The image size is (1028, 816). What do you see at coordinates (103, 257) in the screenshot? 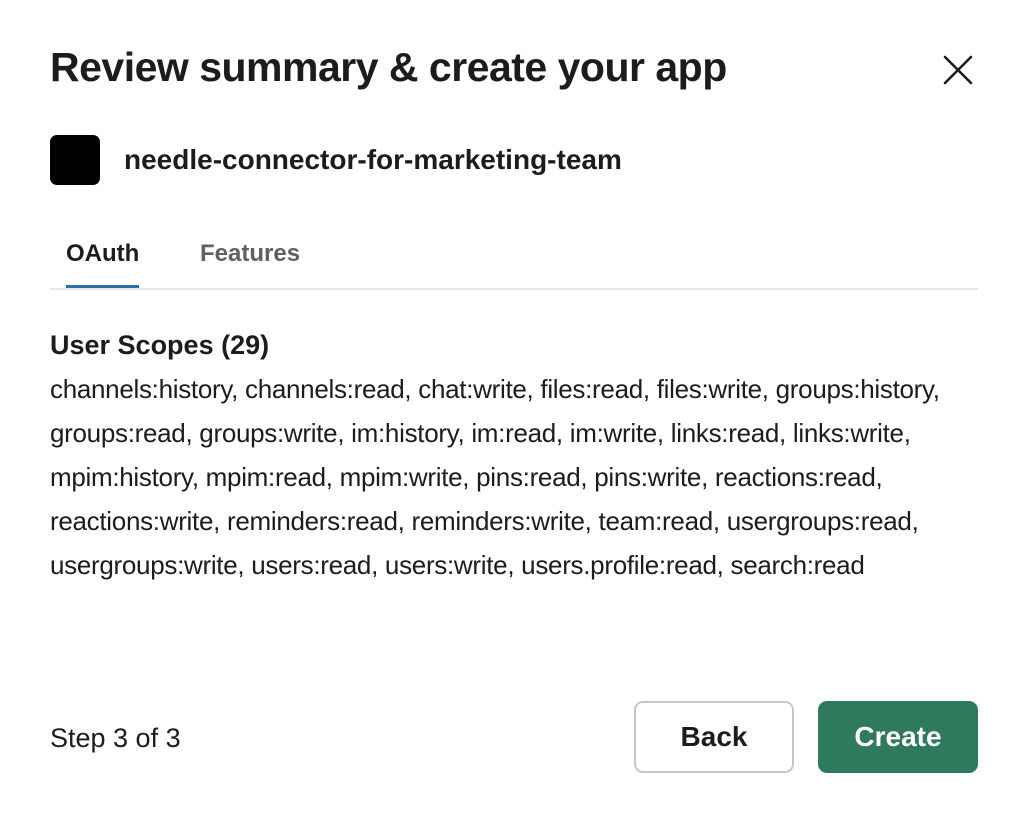
I see `tab-oauth: OAuth` at bounding box center [103, 257].